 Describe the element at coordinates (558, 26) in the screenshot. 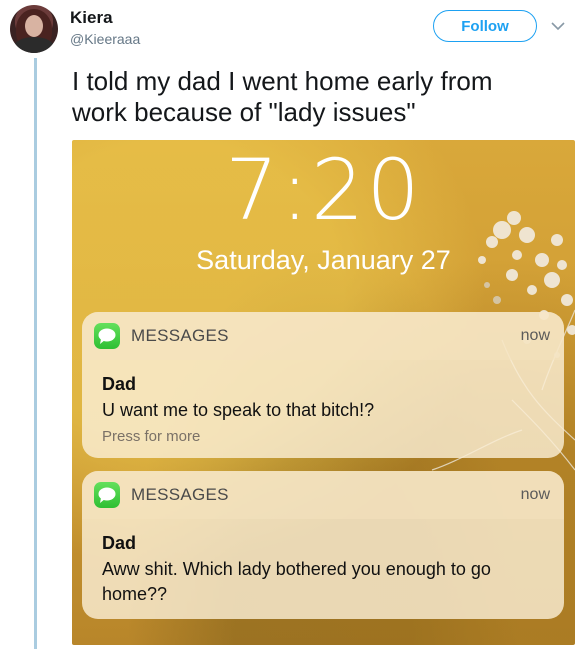

I see `chevron-down-icon` at that location.